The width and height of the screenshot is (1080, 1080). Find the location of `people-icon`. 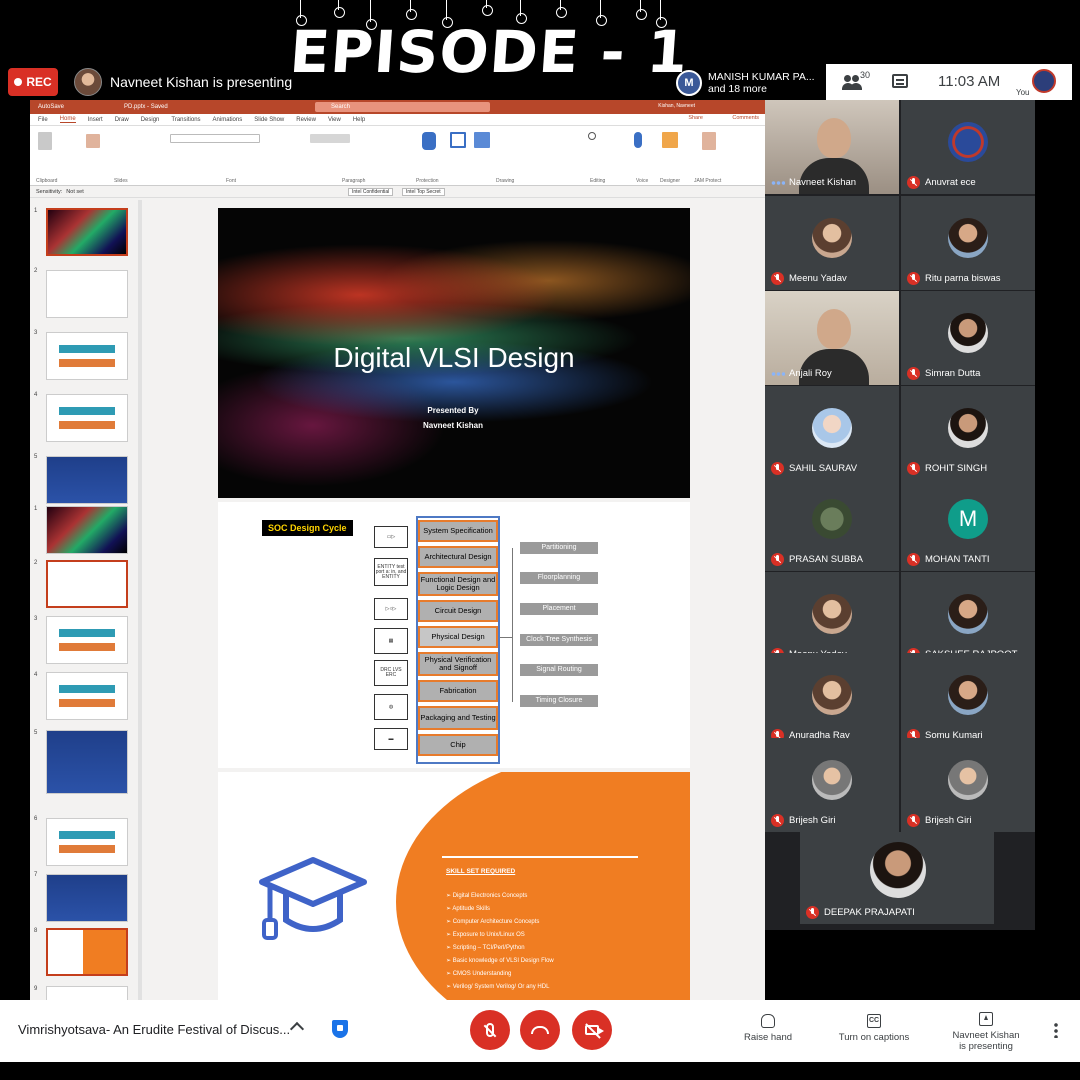

people-icon is located at coordinates (852, 82).